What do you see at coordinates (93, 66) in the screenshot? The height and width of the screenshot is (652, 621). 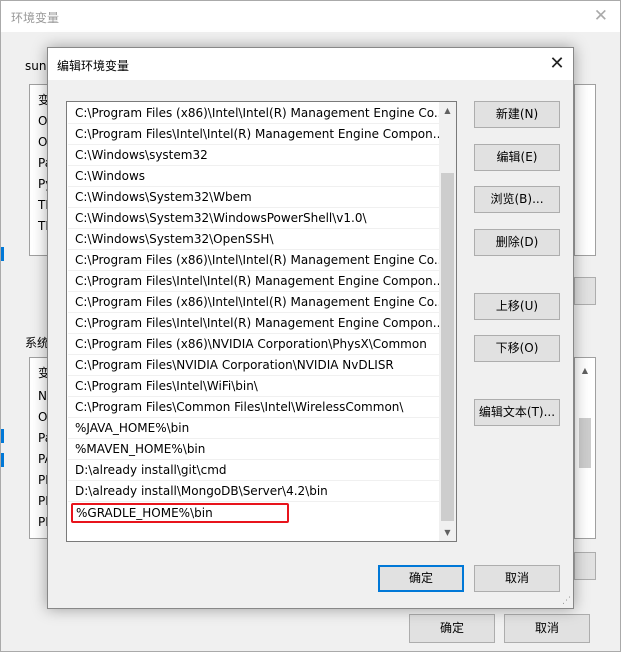 I see `dialog-title: 编辑环境变量` at bounding box center [93, 66].